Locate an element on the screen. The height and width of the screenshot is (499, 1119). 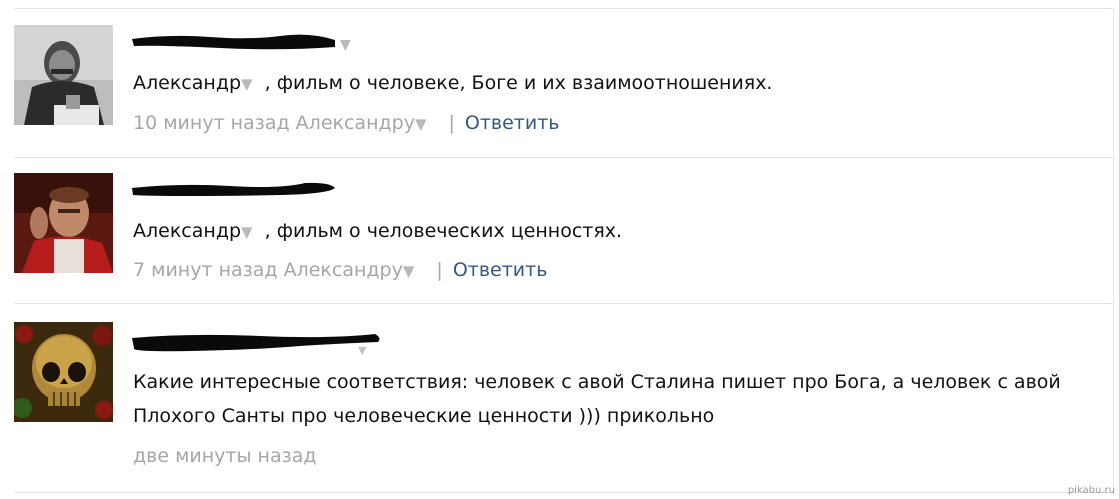
comment-meta: 10 минут назад Александру▼ | Ответить is located at coordinates (346, 123).